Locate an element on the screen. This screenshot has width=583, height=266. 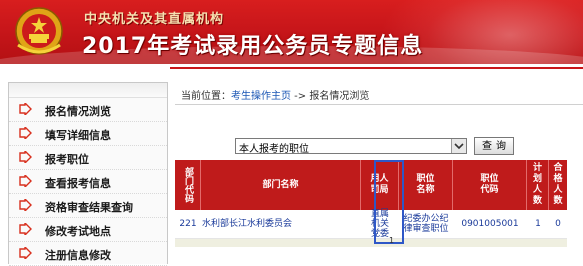
sidebar-item-signup-status: 报名情况浏览 is located at coordinates (88, 110).